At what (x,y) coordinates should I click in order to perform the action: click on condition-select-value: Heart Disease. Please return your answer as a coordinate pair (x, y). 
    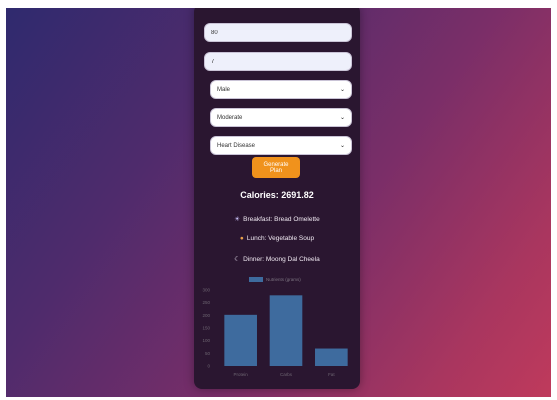
    Looking at the image, I should click on (236, 145).